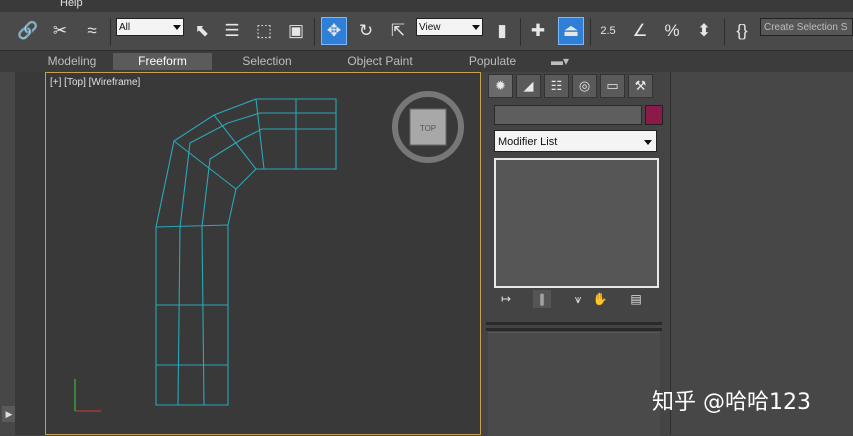 This screenshot has height=436, width=853. I want to click on selection-filter-dropdown: All, so click(150, 27).